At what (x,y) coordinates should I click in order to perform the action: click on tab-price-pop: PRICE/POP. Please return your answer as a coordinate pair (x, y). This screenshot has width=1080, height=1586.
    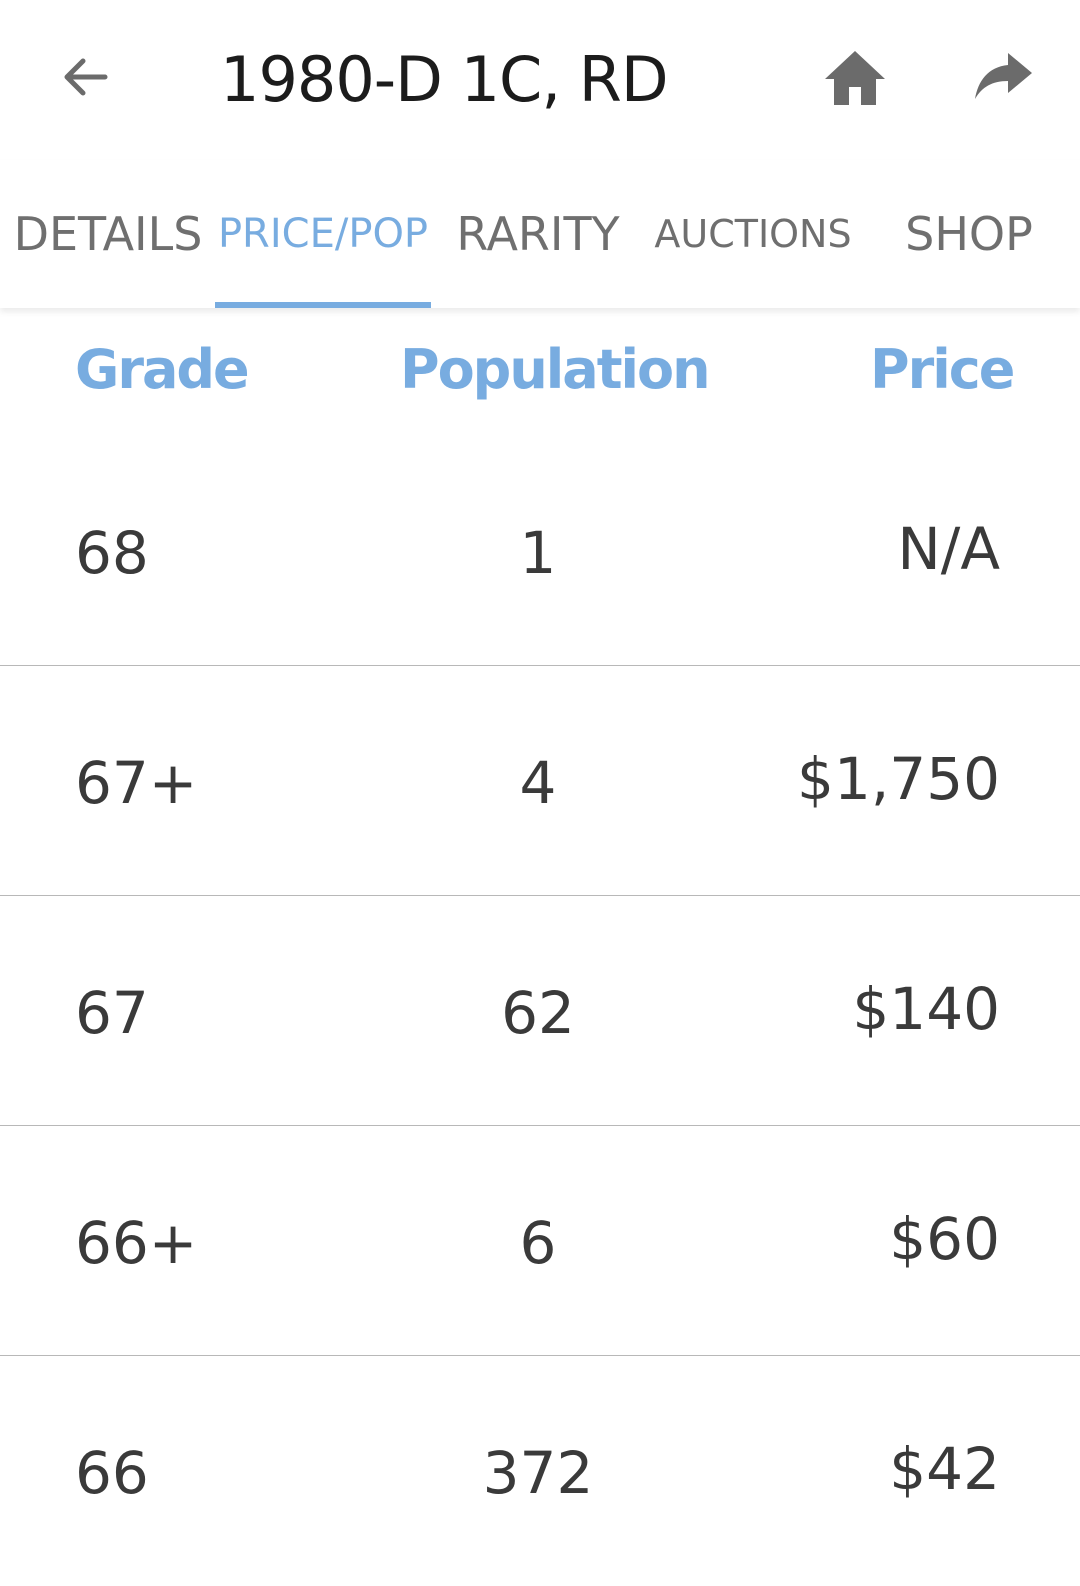
    Looking at the image, I should click on (323, 234).